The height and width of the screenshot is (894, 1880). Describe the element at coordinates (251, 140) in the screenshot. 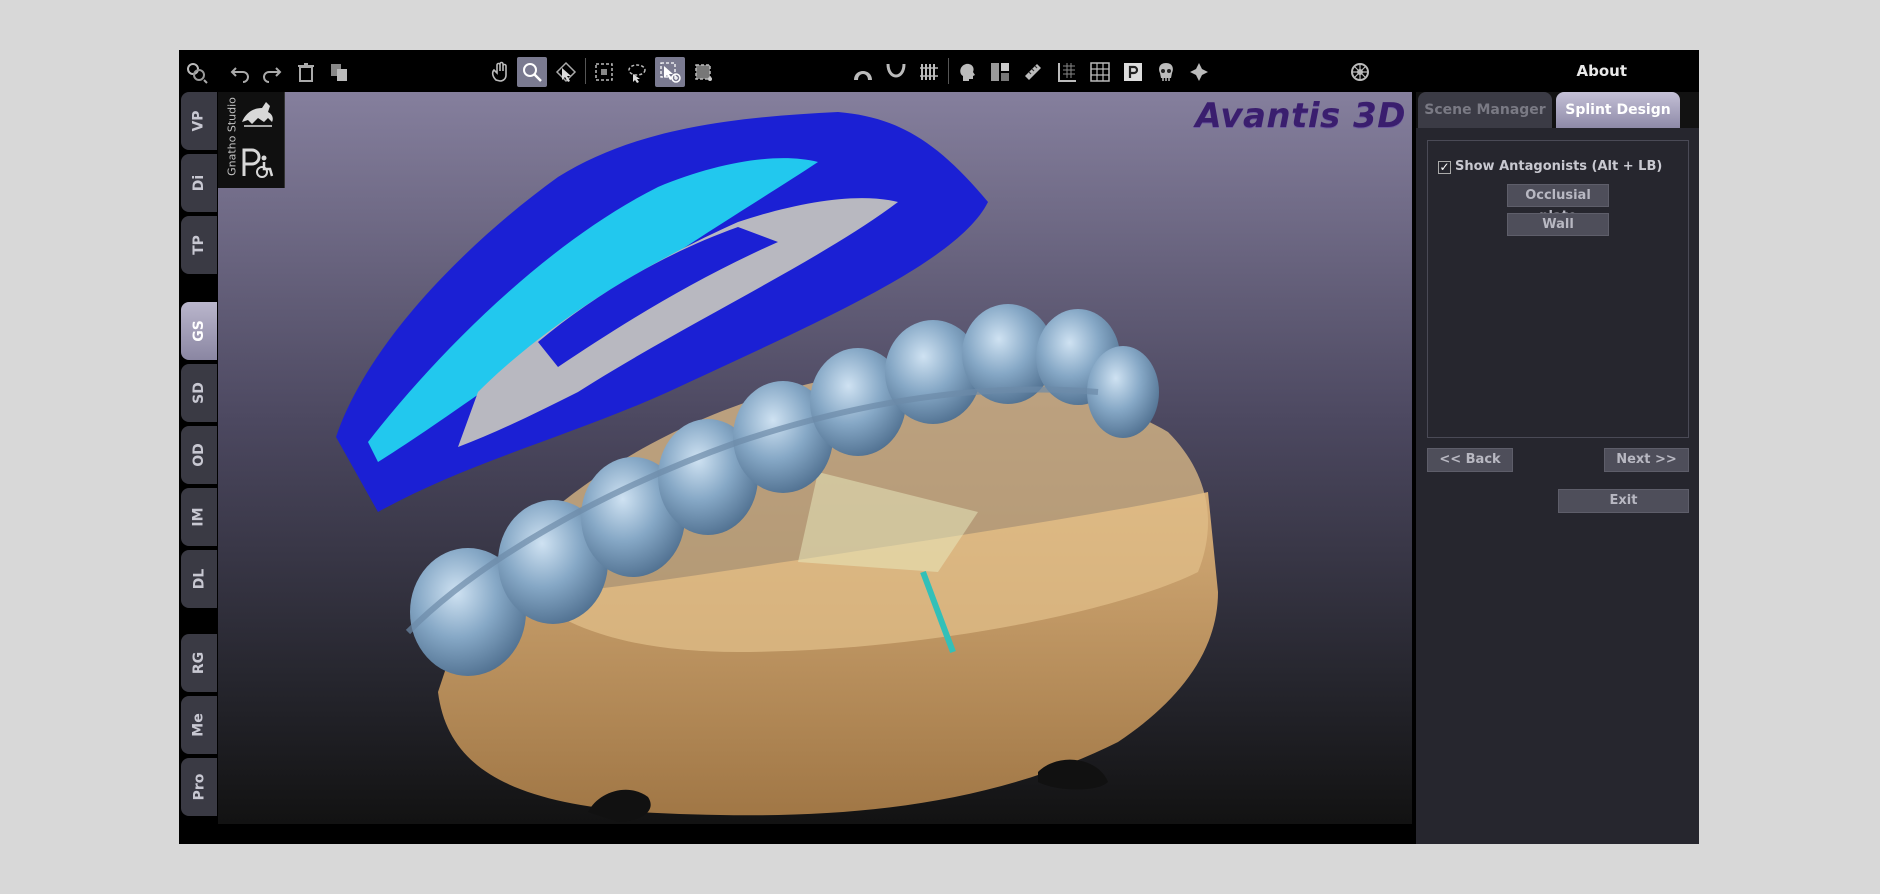

I see `gnatho-studio-panel: Gnatho Studio` at that location.